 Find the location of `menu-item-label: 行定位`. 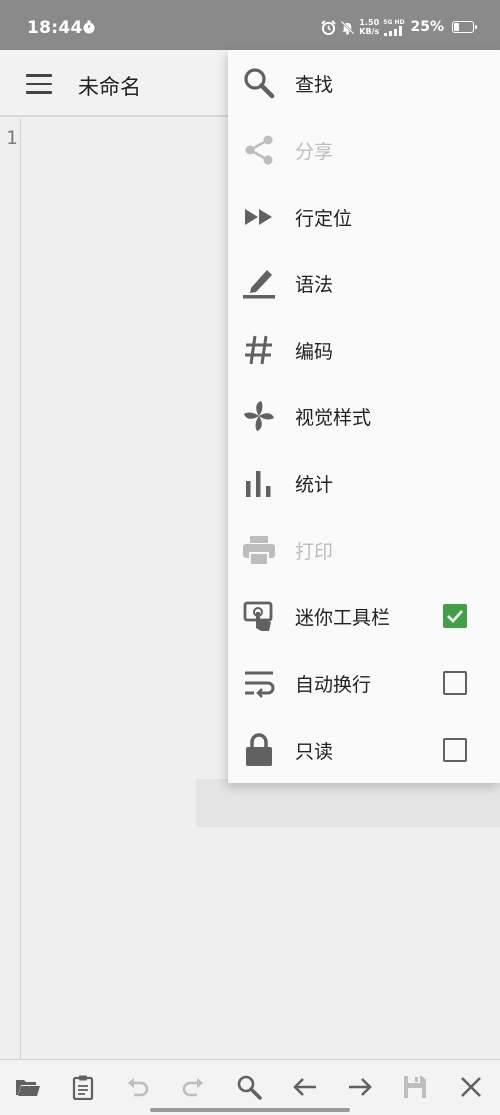

menu-item-label: 行定位 is located at coordinates (324, 219).